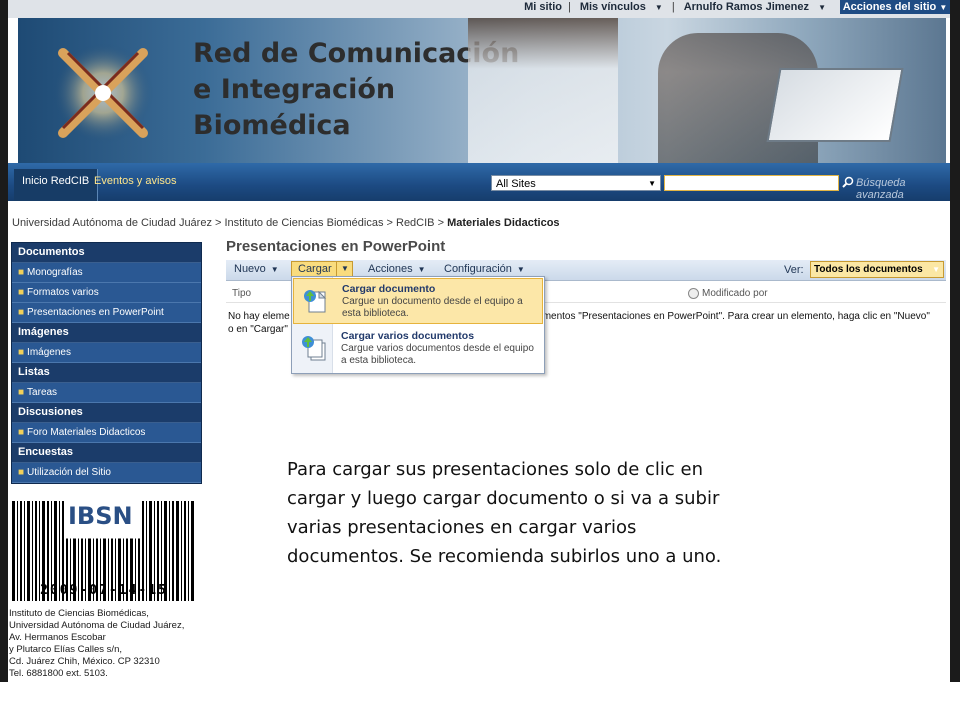 This screenshot has height=720, width=960. I want to click on nav-home-tab: Inicio RedCIB, so click(56, 185).